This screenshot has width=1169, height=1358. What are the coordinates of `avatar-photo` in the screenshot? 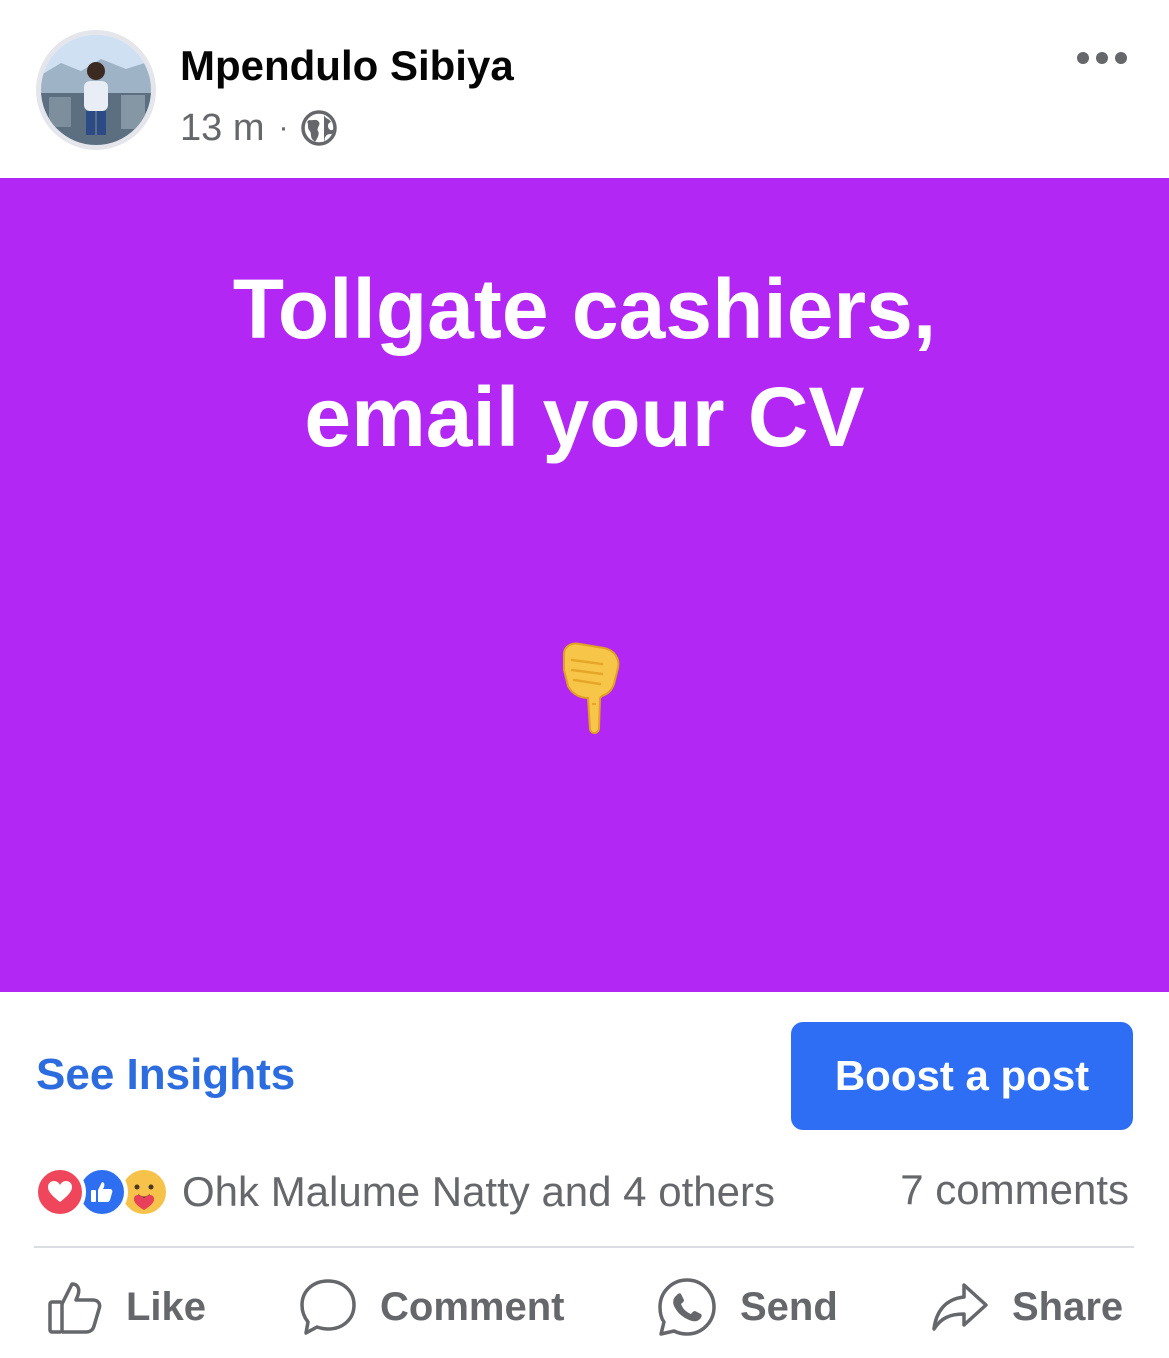 It's located at (96, 90).